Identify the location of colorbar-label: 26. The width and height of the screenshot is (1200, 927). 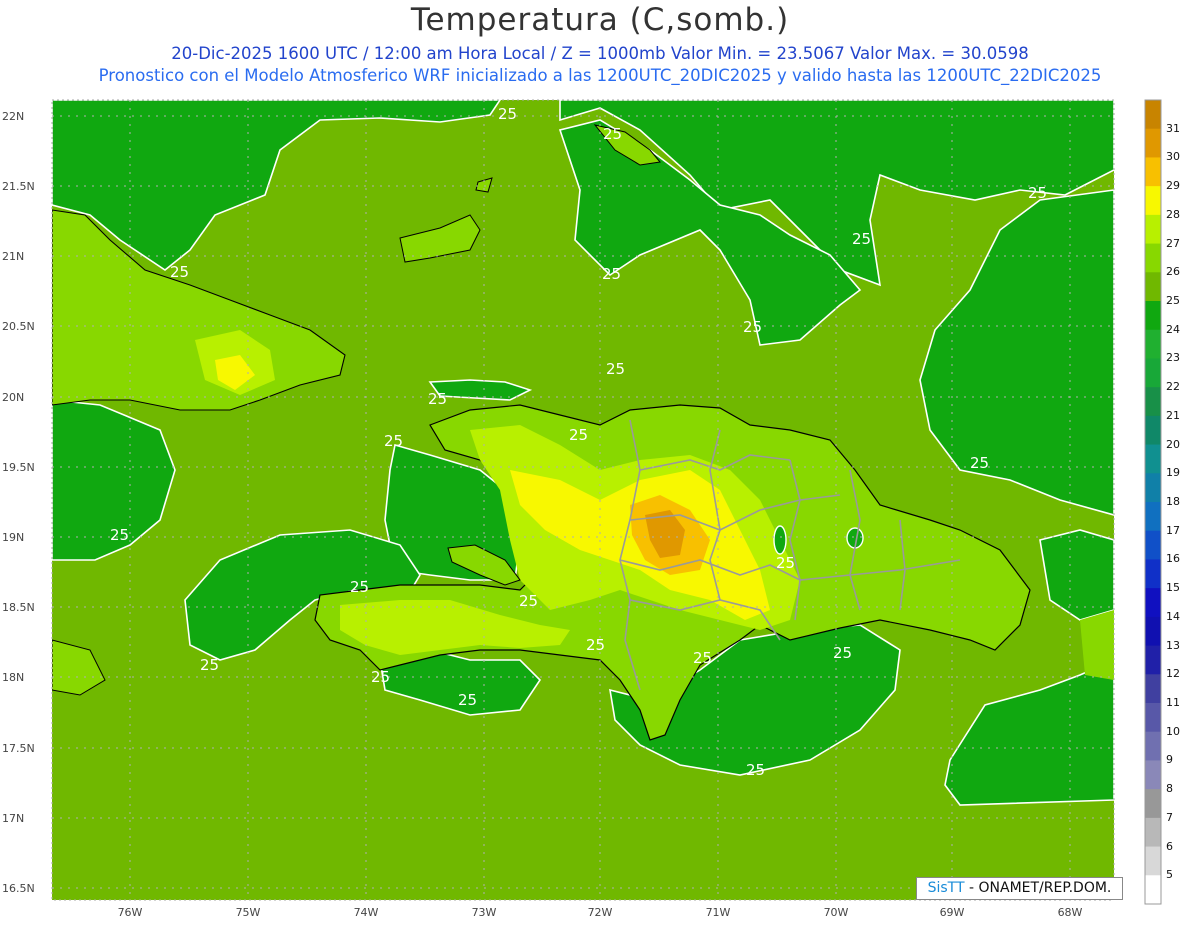
(1173, 272).